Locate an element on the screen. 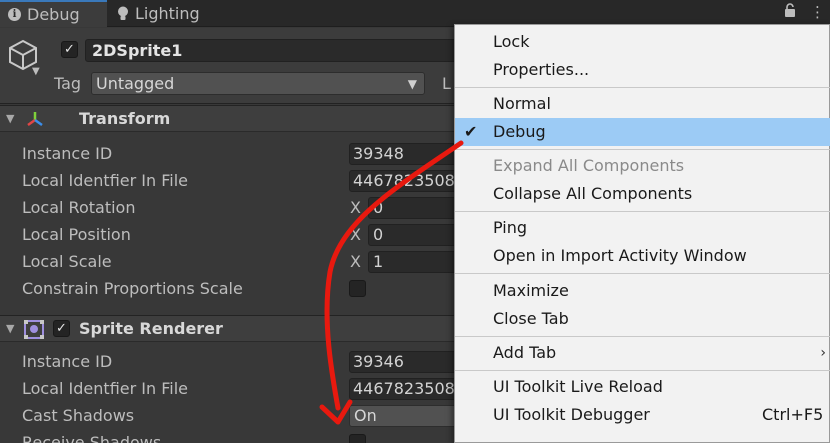 The height and width of the screenshot is (443, 830). lightbulb-icon is located at coordinates (123, 13).